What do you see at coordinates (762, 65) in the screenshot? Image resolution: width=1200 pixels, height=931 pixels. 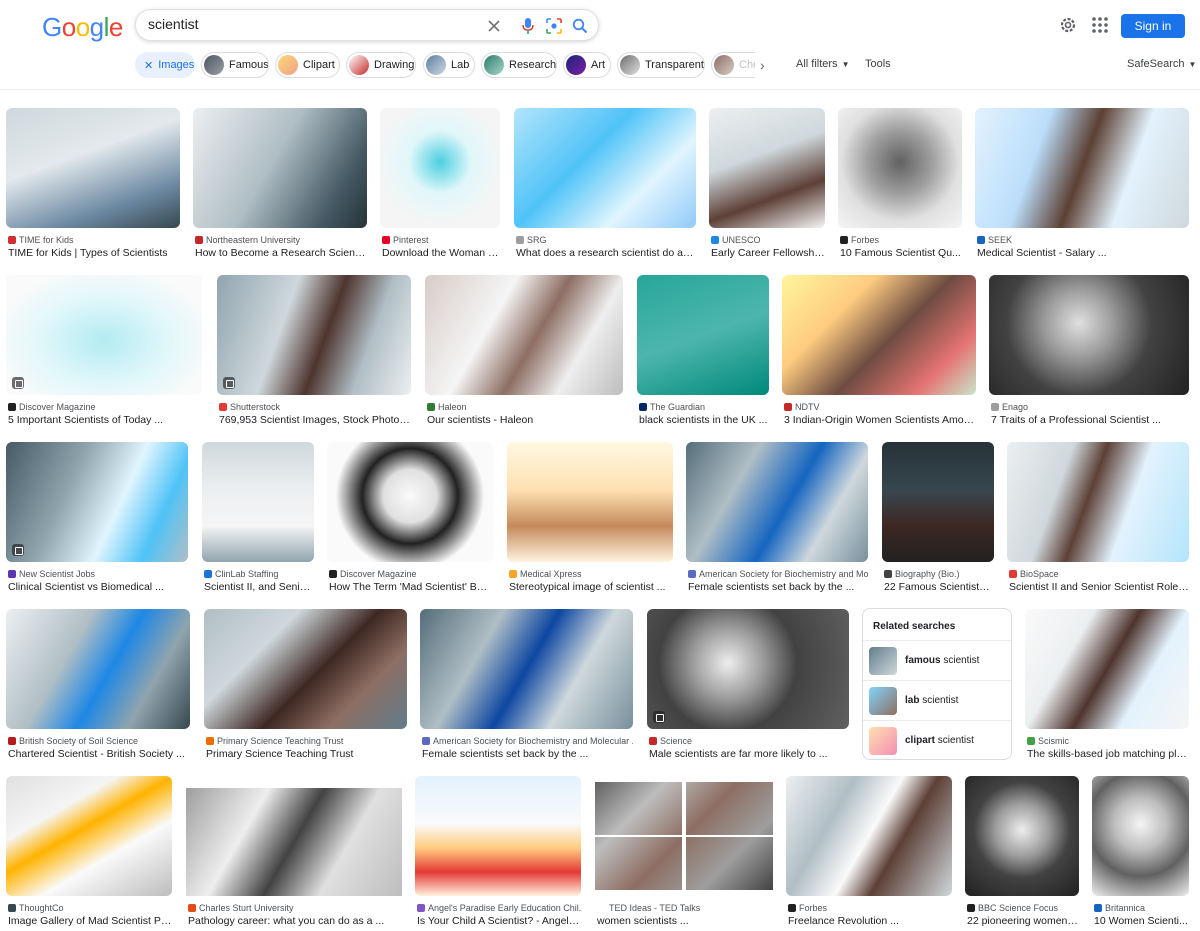 I see `chevron-right-icon: ›` at bounding box center [762, 65].